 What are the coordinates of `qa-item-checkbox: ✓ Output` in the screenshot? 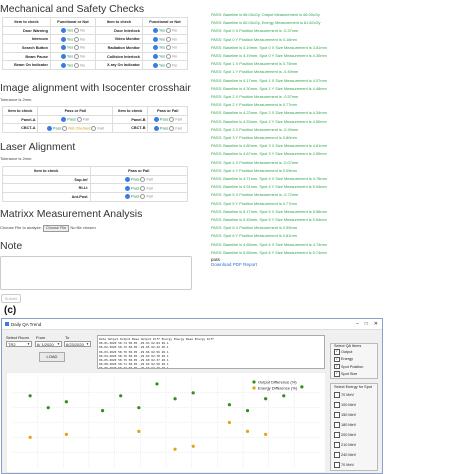 It's located at (354, 352).